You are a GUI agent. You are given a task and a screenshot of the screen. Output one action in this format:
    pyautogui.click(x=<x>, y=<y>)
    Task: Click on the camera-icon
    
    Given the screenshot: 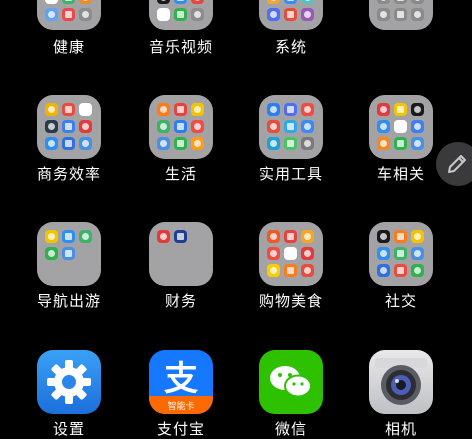 What is the action you would take?
    pyautogui.click(x=401, y=382)
    